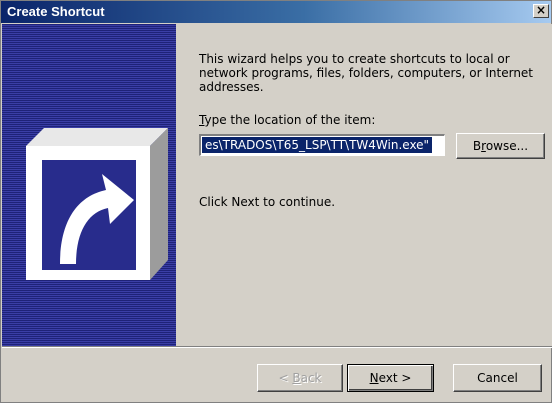 The width and height of the screenshot is (552, 403). What do you see at coordinates (311, 378) in the screenshot?
I see `back-label-post: ack` at bounding box center [311, 378].